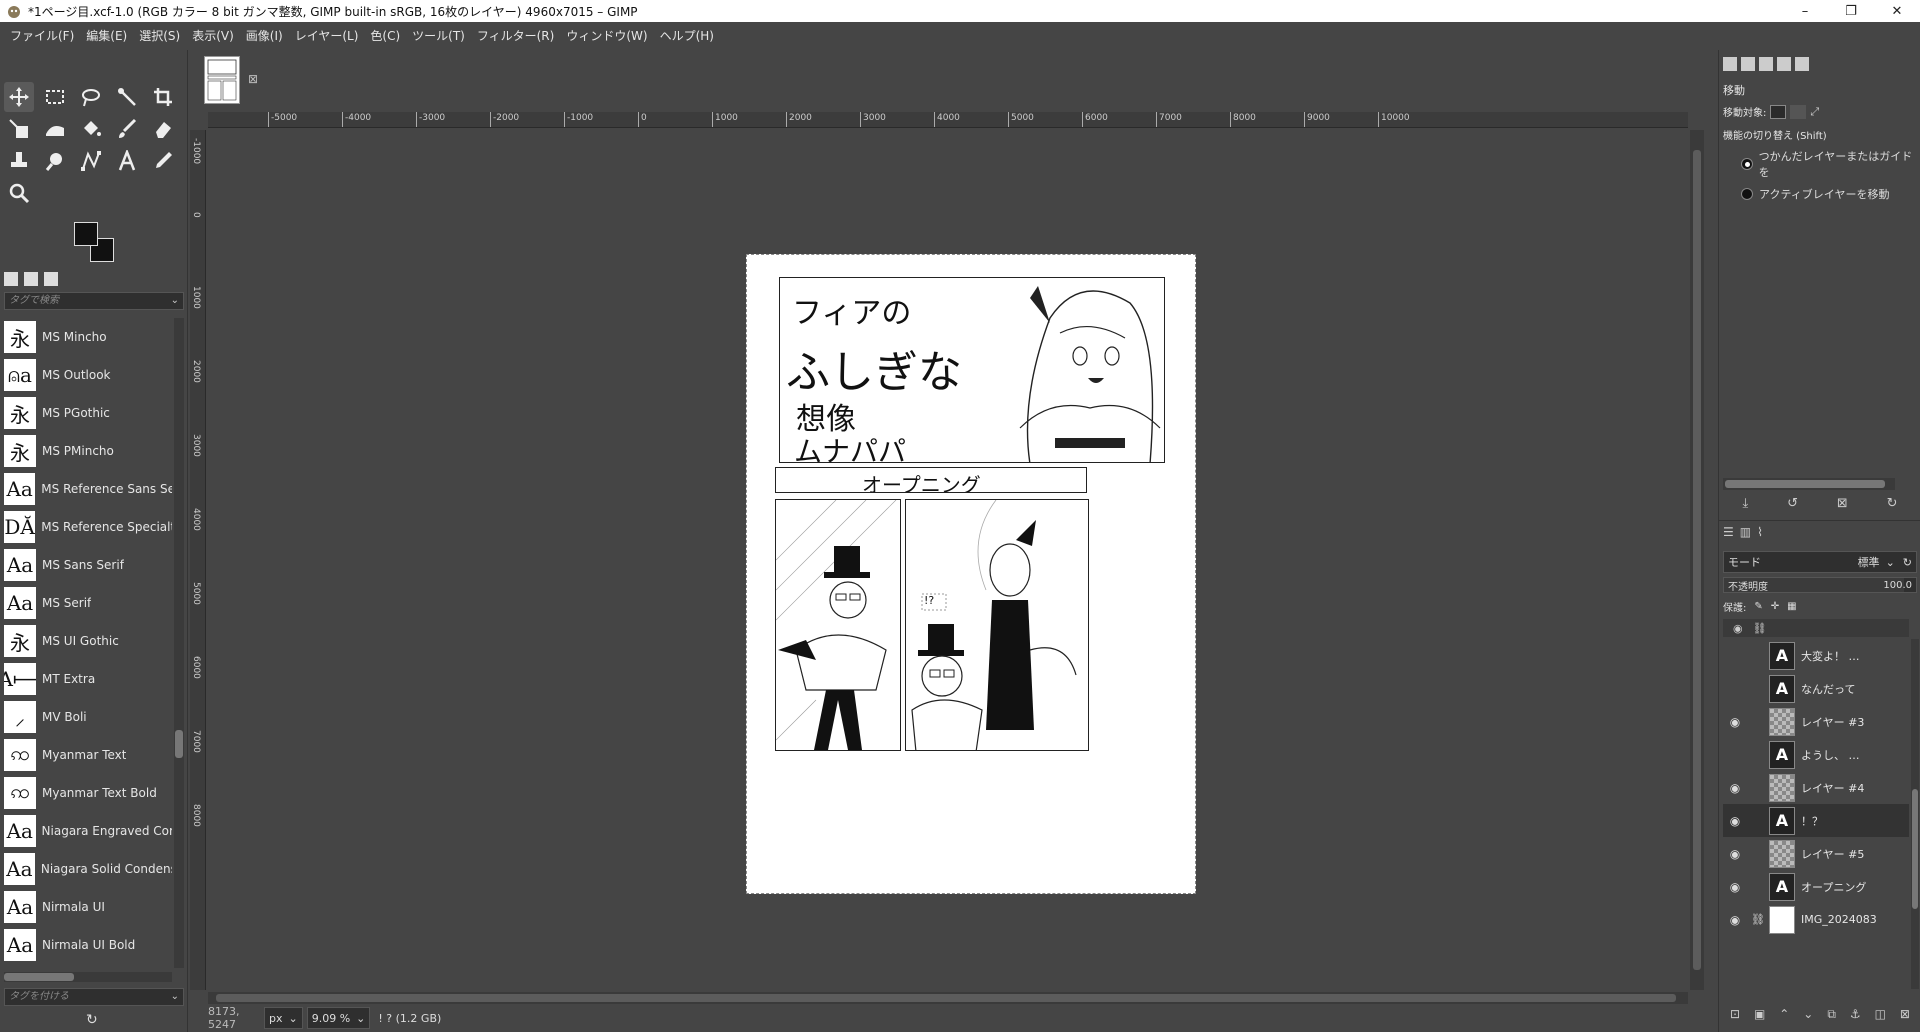 The image size is (1920, 1032). Describe the element at coordinates (213, 36) in the screenshot. I see `menu-view: 表示(V)` at that location.